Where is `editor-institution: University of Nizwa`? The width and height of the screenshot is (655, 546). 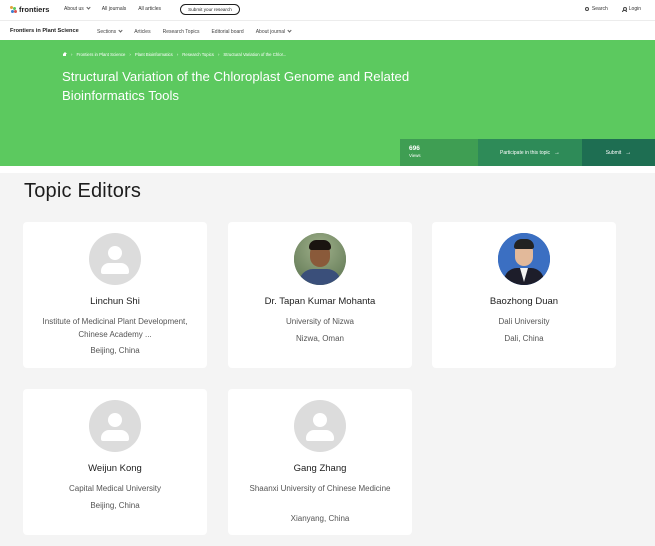 editor-institution: University of Nizwa is located at coordinates (319, 321).